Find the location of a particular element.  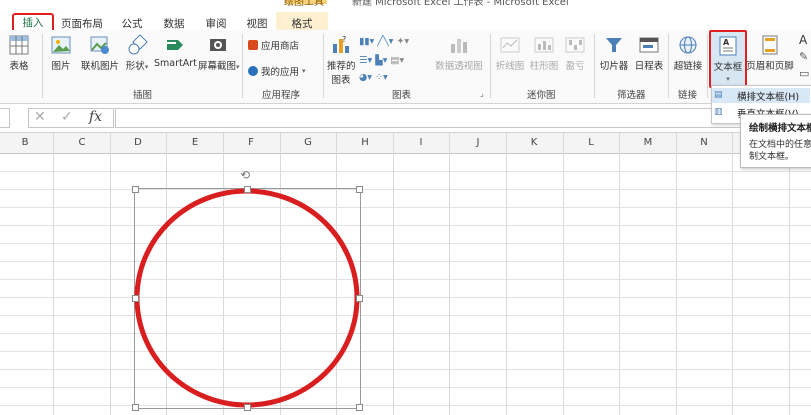

picture-button: 图片 is located at coordinates (61, 53).